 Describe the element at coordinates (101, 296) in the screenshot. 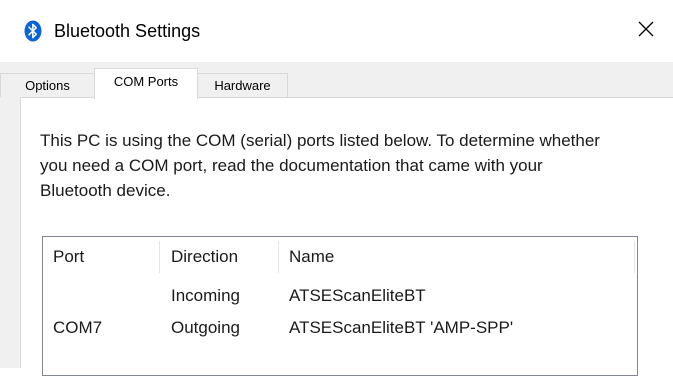

I see `cell-port` at that location.